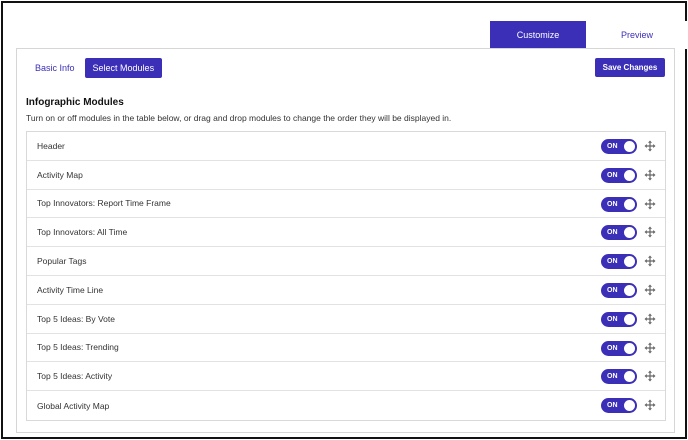 Image resolution: width=688 pixels, height=440 pixels. Describe the element at coordinates (75, 102) in the screenshot. I see `section-title: Infographic Modules` at that location.